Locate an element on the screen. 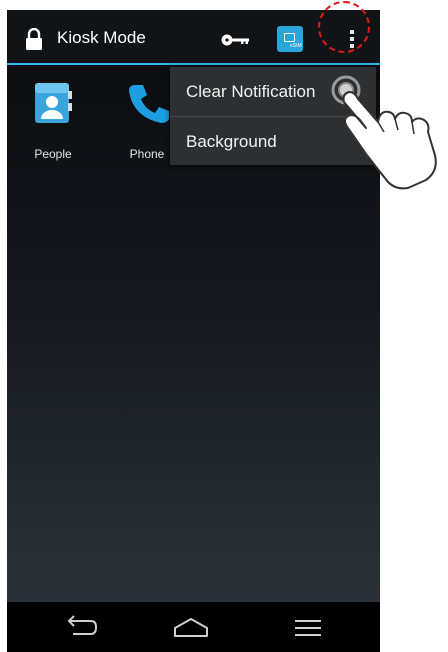 This screenshot has width=448, height=652. phone-app-icon is located at coordinates (149, 104).